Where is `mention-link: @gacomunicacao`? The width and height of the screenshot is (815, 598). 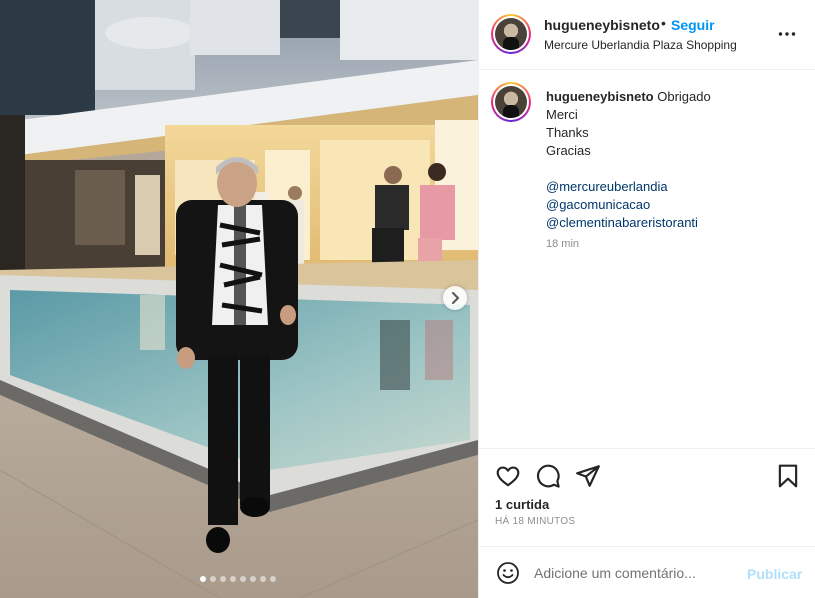
mention-link: @gacomunicacao is located at coordinates (676, 205).